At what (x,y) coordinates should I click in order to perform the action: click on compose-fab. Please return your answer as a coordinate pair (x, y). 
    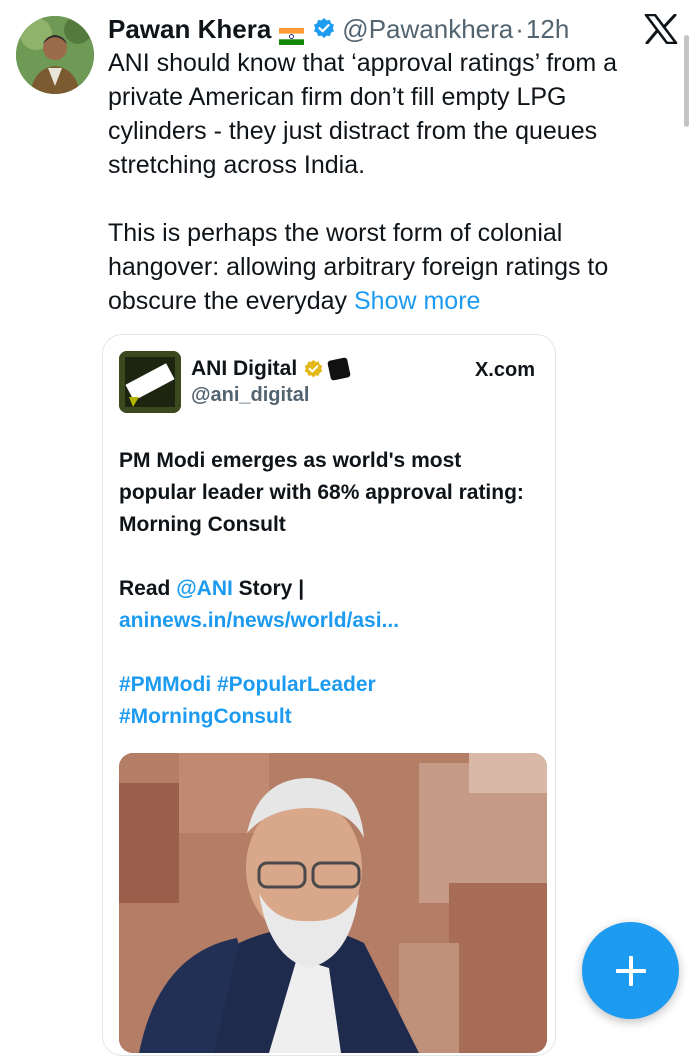
    Looking at the image, I should click on (630, 970).